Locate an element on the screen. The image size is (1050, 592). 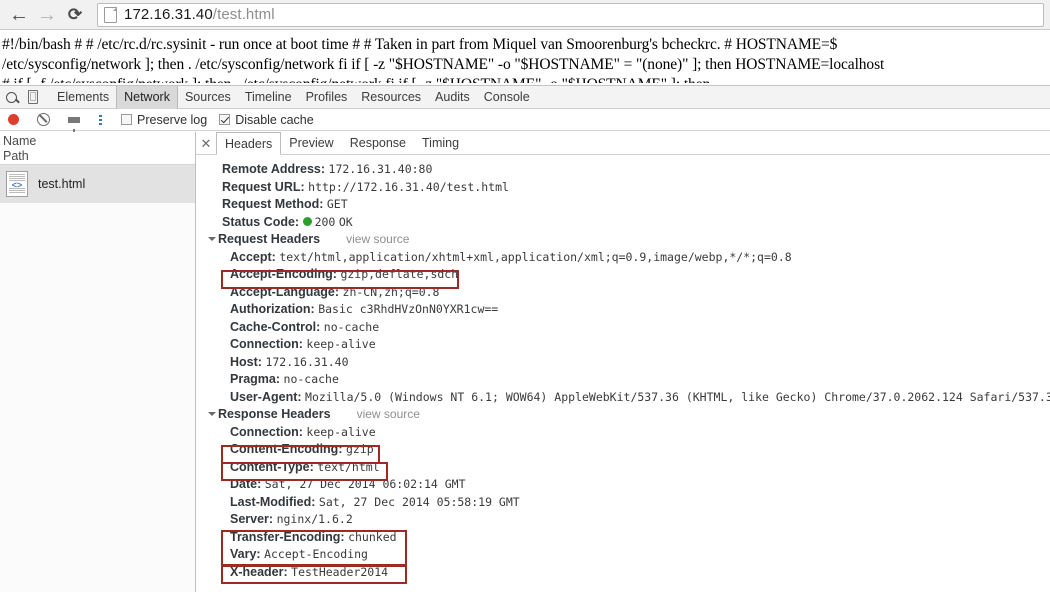
response-header-date: Date: Sat, 27 Dec 2014 06:02:14 GMT is located at coordinates (630, 485).